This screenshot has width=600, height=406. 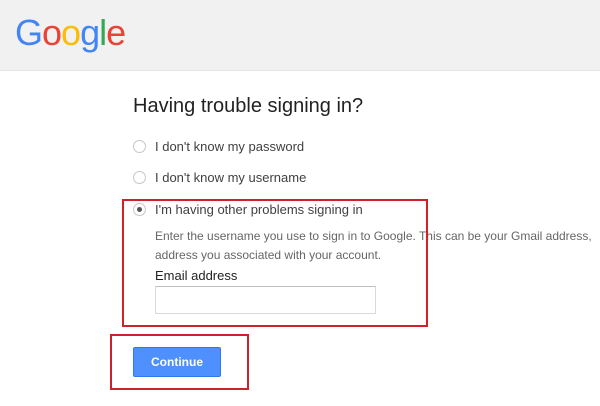 I want to click on google-logo: Google, so click(x=70, y=32).